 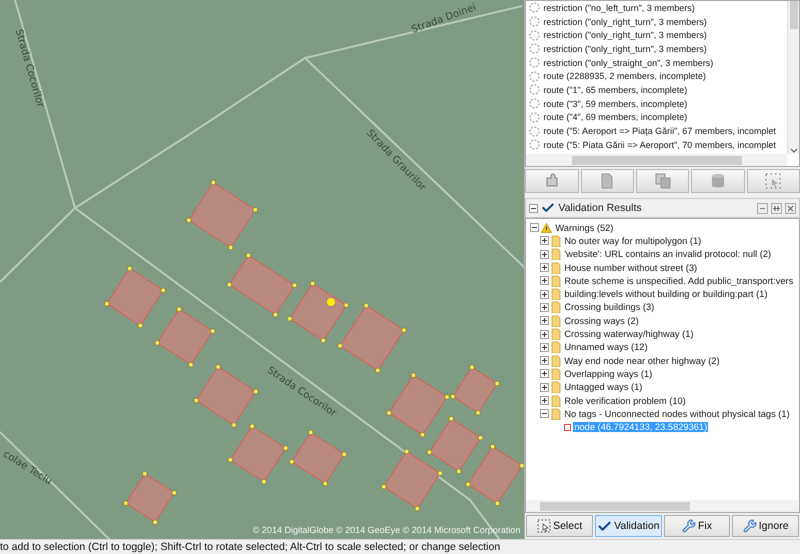 What do you see at coordinates (584, 227) in the screenshot?
I see `tree-item: Warnings (52)` at bounding box center [584, 227].